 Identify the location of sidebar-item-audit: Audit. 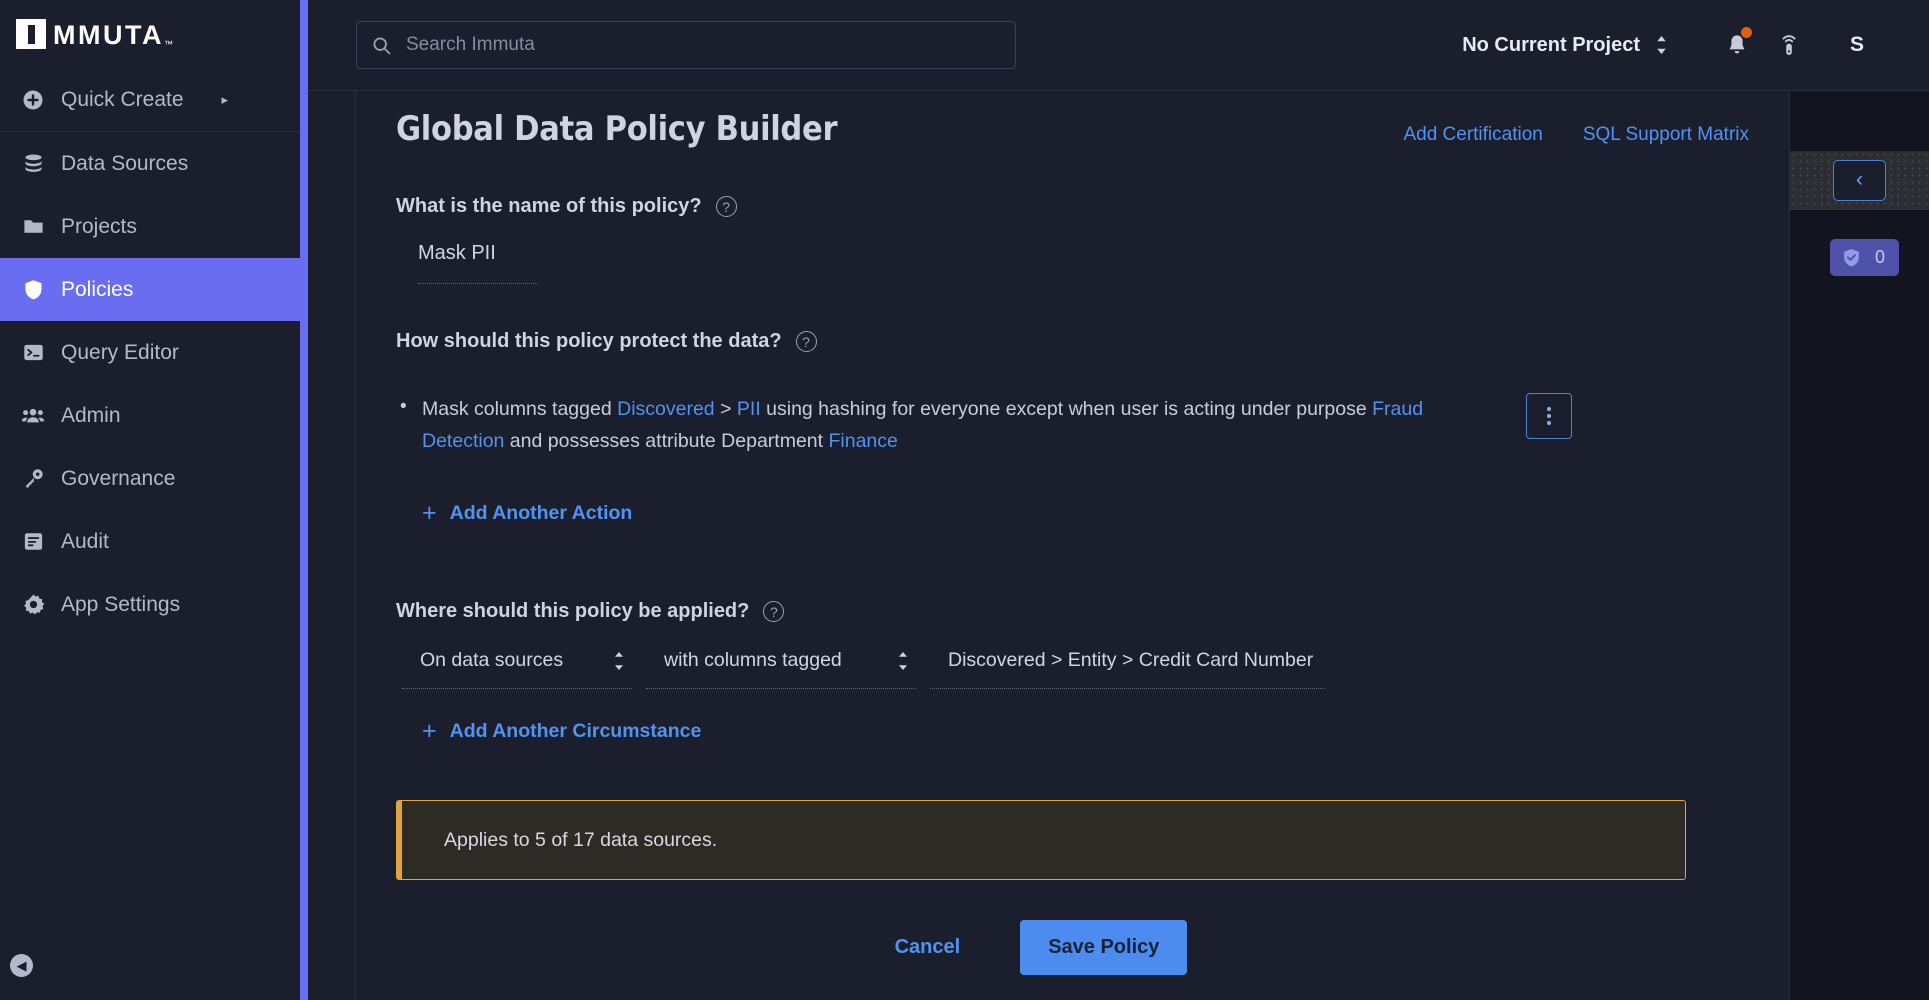
(154, 541).